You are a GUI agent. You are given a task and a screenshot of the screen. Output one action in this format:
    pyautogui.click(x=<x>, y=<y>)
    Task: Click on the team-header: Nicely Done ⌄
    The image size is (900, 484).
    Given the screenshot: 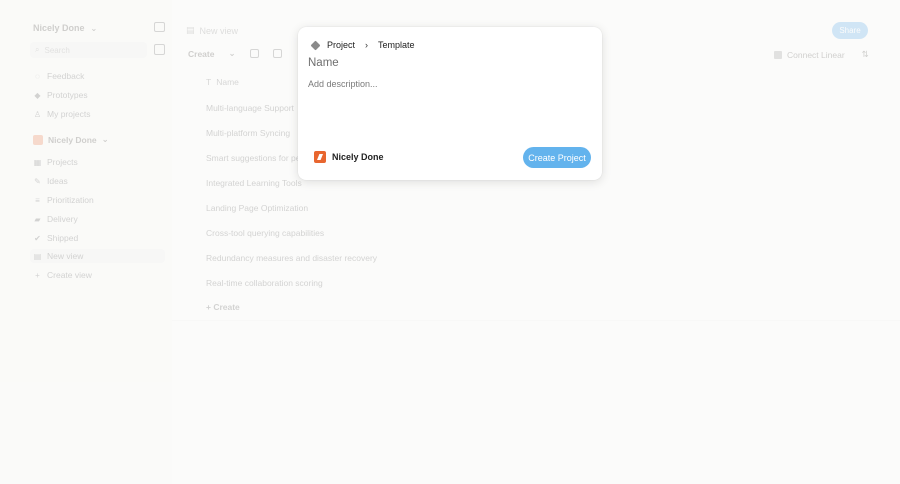 What is the action you would take?
    pyautogui.click(x=71, y=139)
    